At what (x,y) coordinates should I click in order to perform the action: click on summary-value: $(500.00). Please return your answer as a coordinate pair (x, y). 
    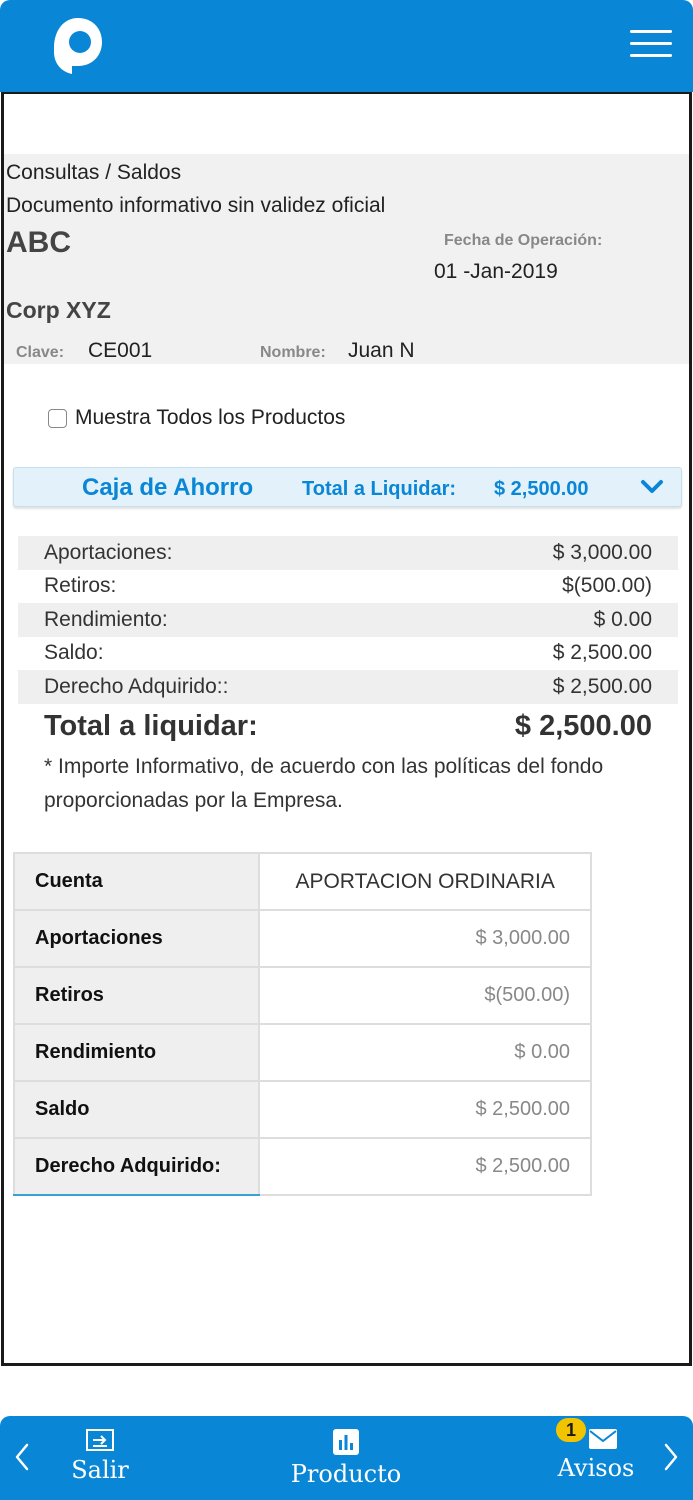
    Looking at the image, I should click on (607, 586).